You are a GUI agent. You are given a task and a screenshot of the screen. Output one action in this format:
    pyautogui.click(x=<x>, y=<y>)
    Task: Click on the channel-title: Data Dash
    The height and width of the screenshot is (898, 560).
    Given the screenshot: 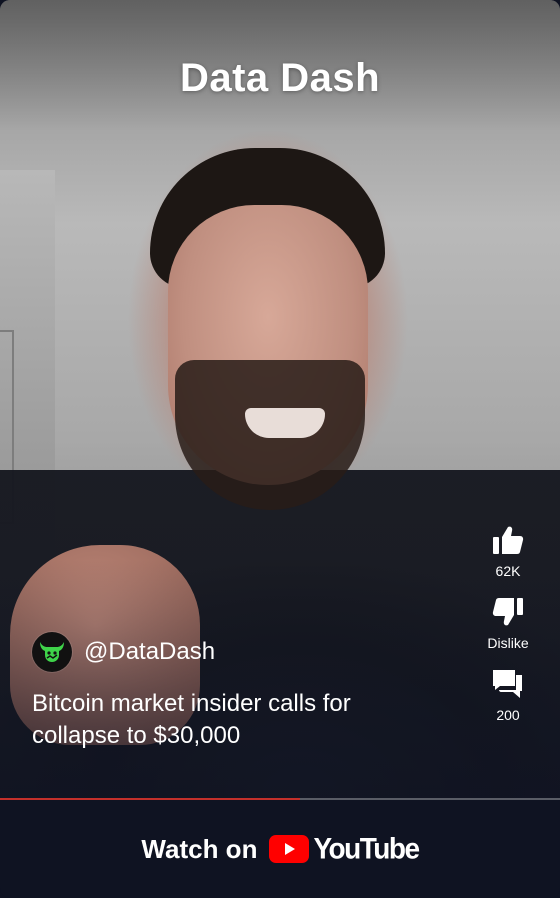 What is the action you would take?
    pyautogui.click(x=280, y=78)
    